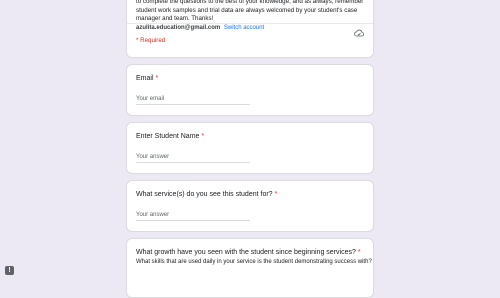  What do you see at coordinates (193, 215) in the screenshot?
I see `services-field: Your answer` at bounding box center [193, 215].